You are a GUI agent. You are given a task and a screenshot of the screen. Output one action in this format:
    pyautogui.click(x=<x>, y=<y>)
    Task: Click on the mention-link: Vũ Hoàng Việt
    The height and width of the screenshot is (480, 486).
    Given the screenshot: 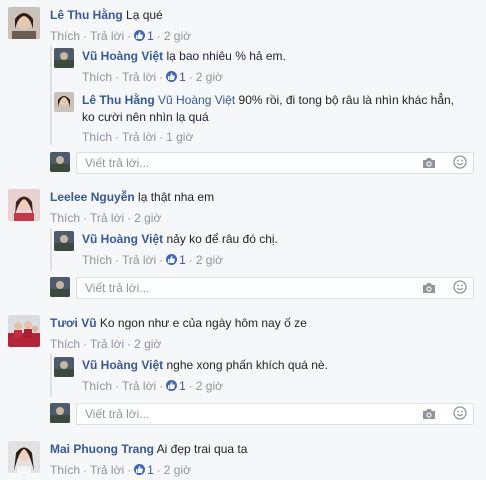 What is the action you would take?
    pyautogui.click(x=196, y=100)
    